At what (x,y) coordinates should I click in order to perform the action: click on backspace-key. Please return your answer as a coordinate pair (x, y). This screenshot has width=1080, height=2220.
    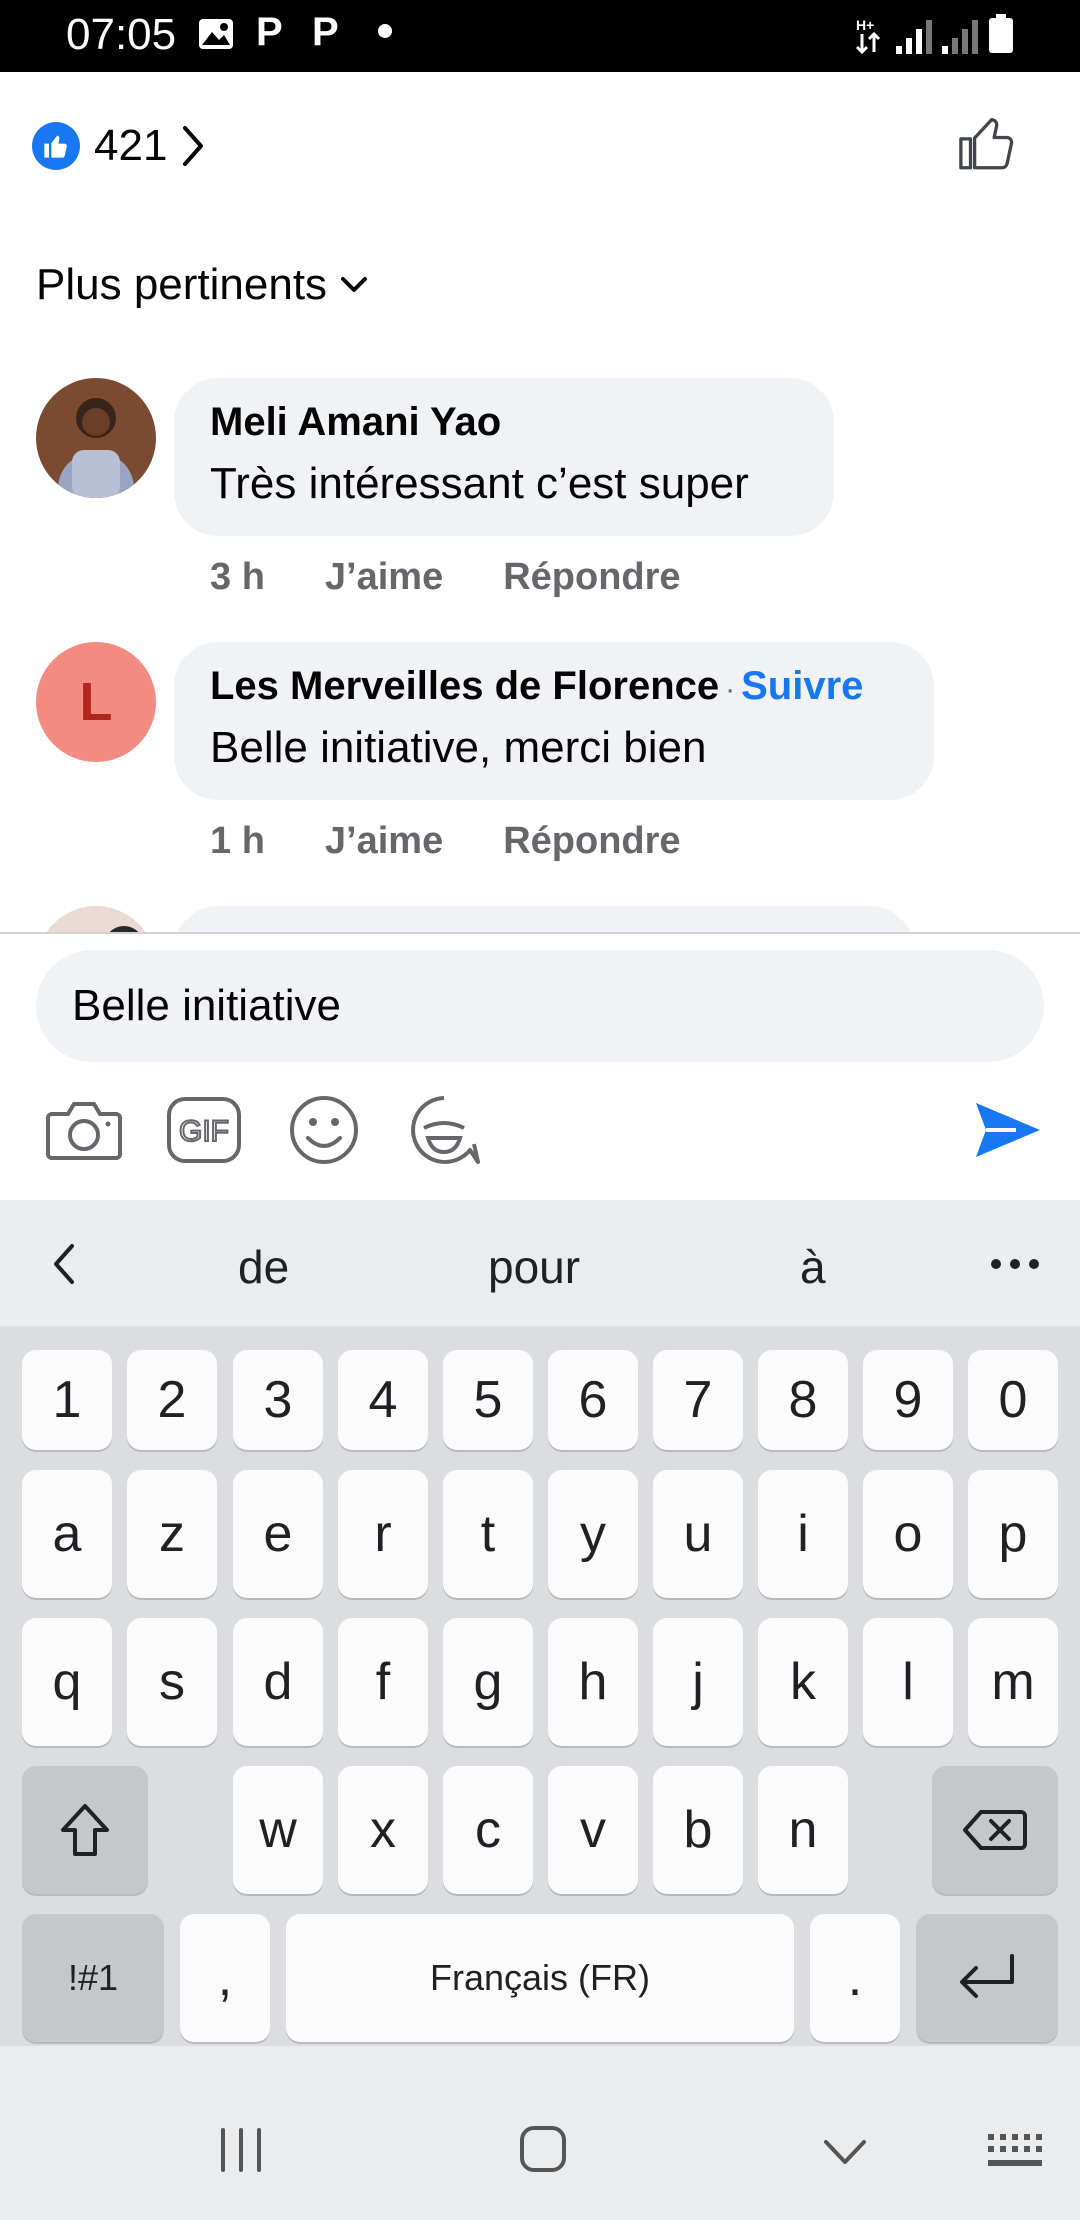
    Looking at the image, I should click on (995, 1830).